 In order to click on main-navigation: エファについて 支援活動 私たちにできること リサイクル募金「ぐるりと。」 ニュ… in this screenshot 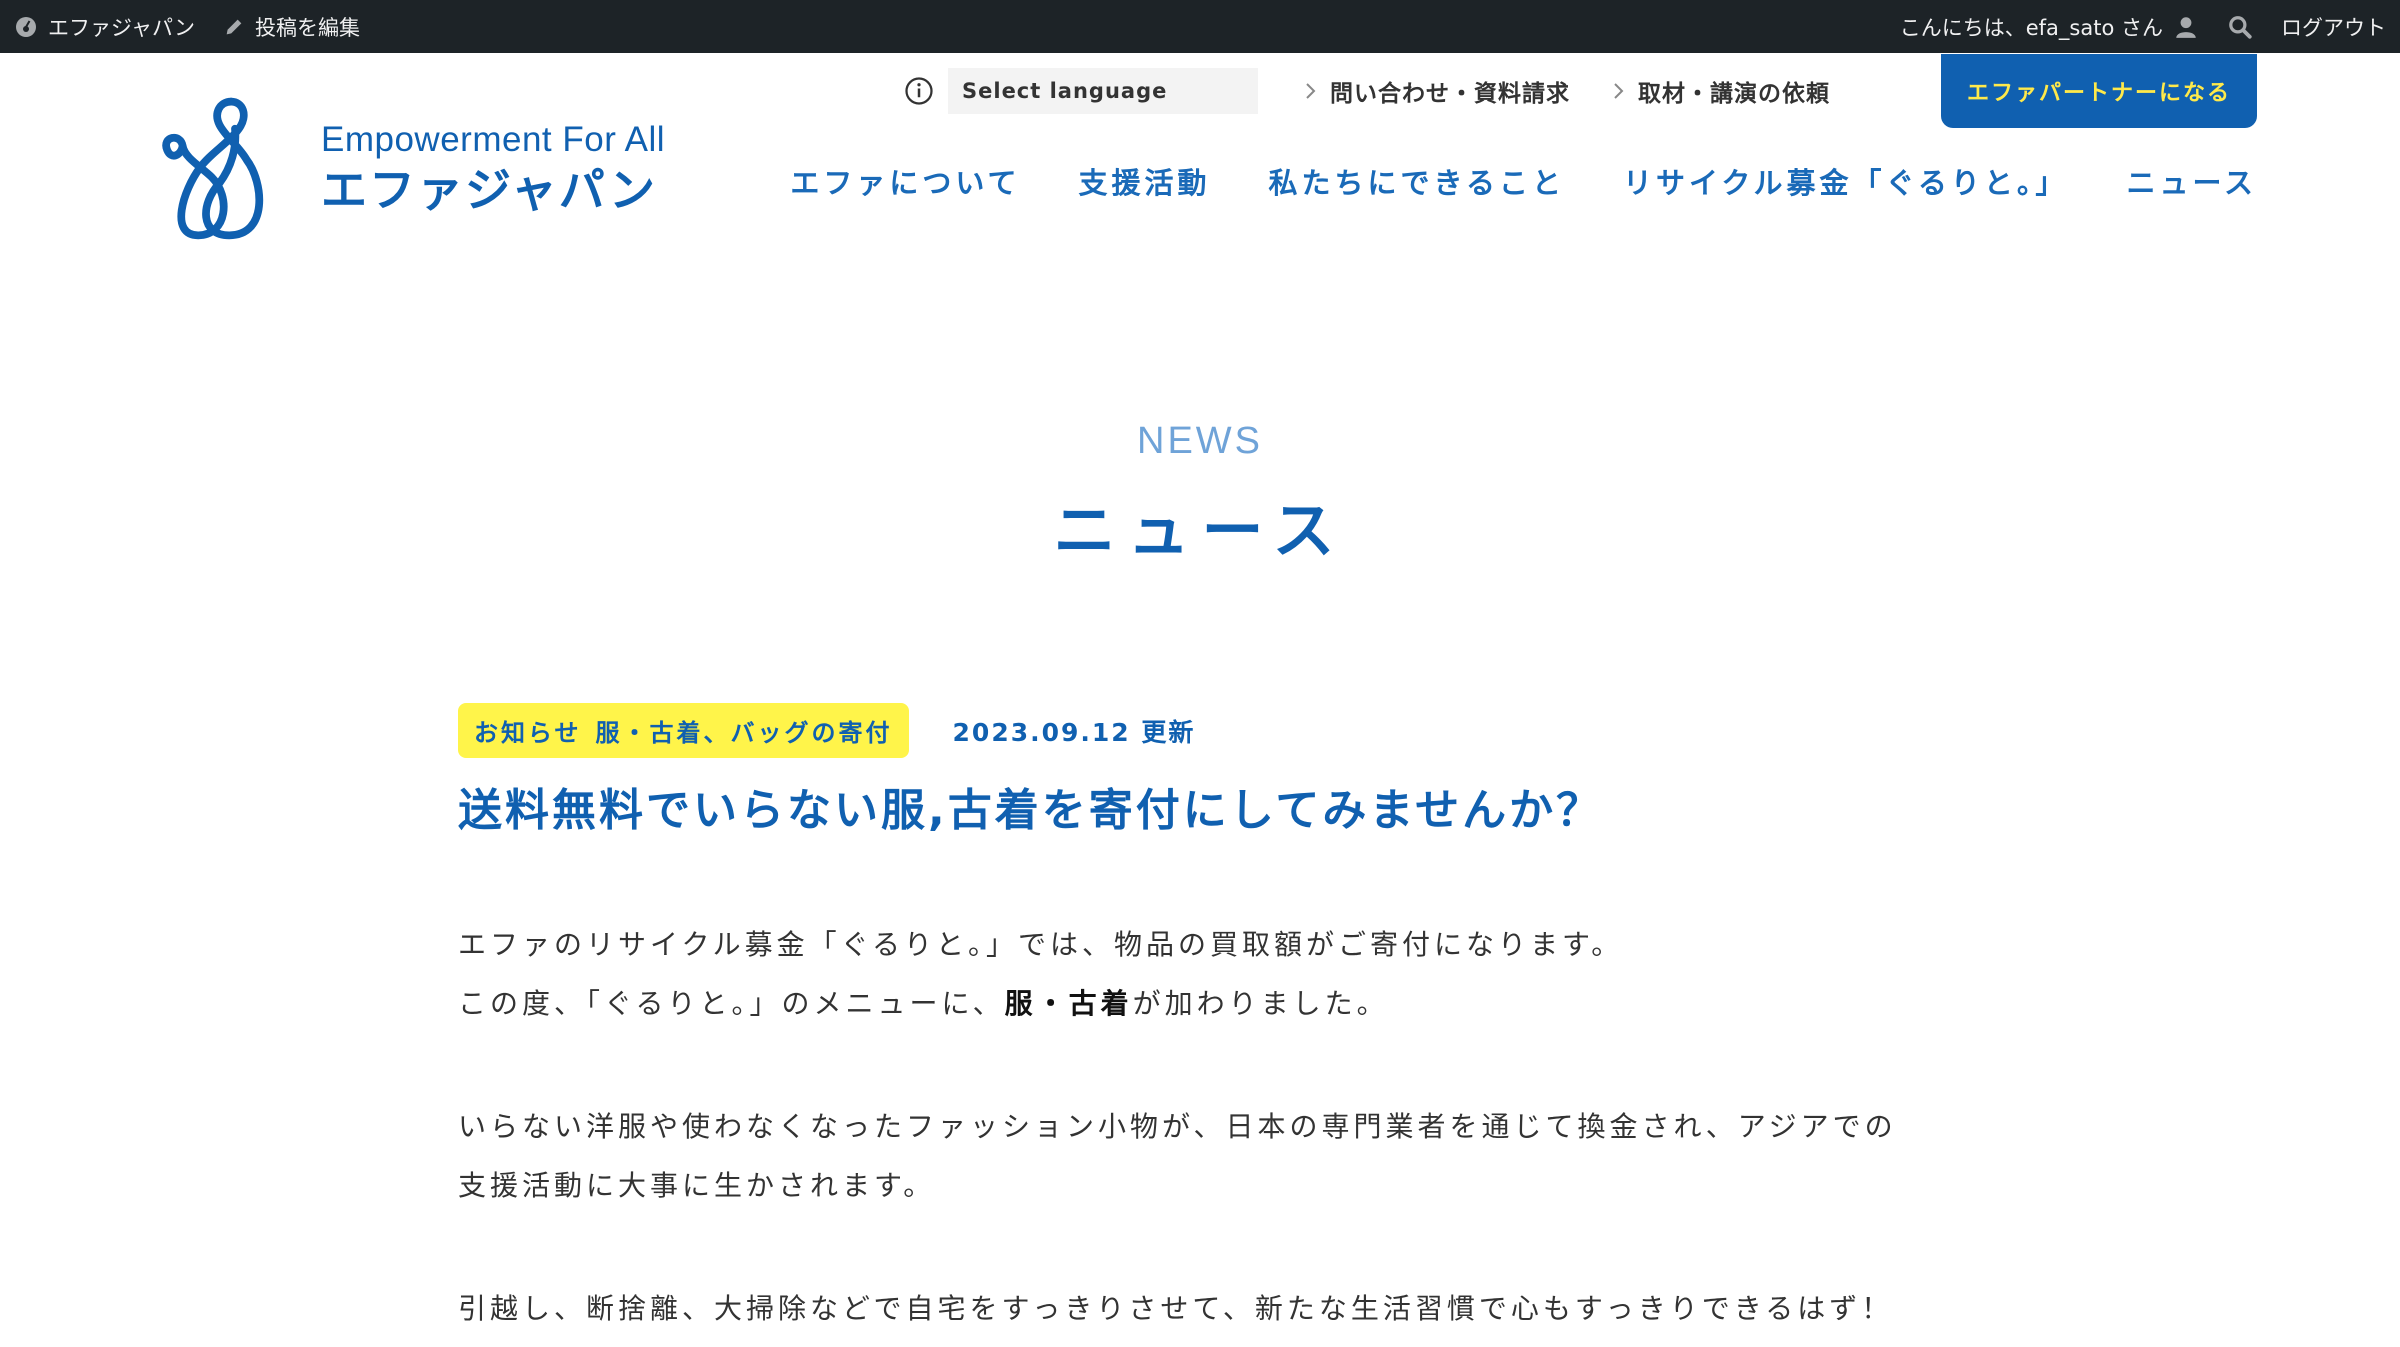, I will do `click(1494, 181)`.